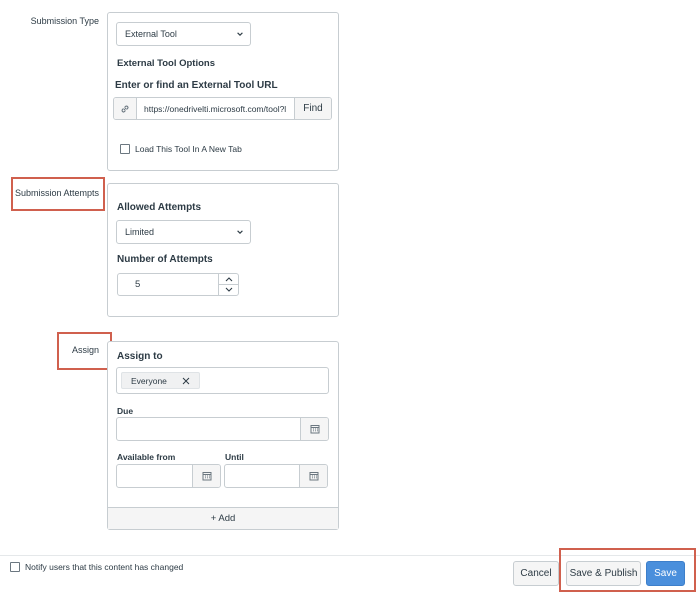  Describe the element at coordinates (140, 356) in the screenshot. I see `assign-to-heading: Assign to` at that location.